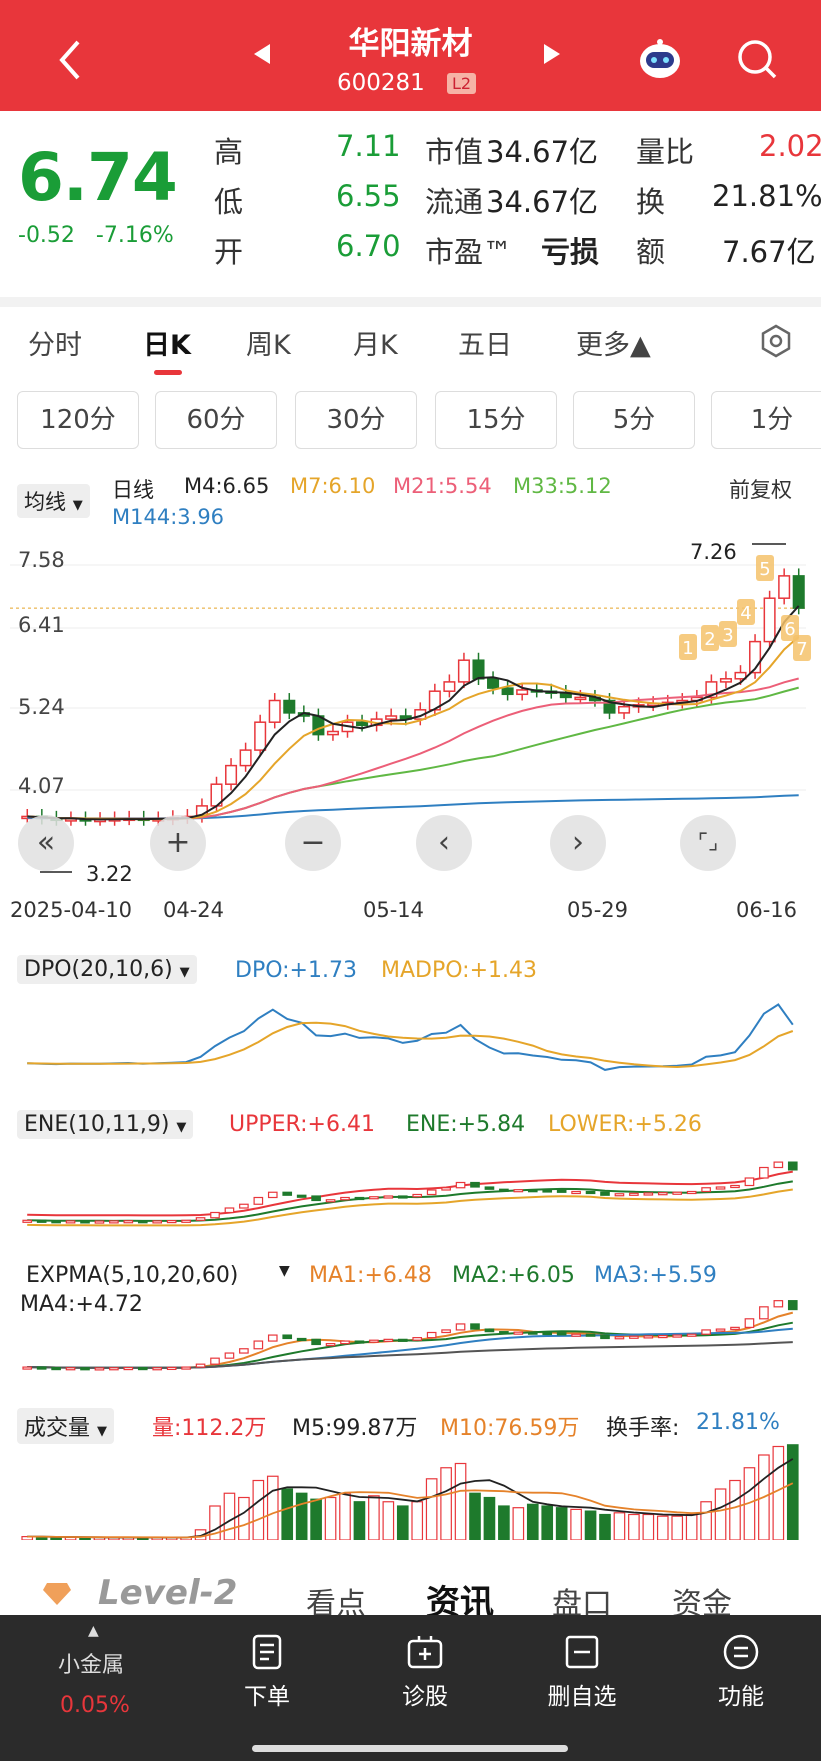 Image resolution: width=821 pixels, height=1761 pixels. I want to click on interval-5m: 5分, so click(634, 420).